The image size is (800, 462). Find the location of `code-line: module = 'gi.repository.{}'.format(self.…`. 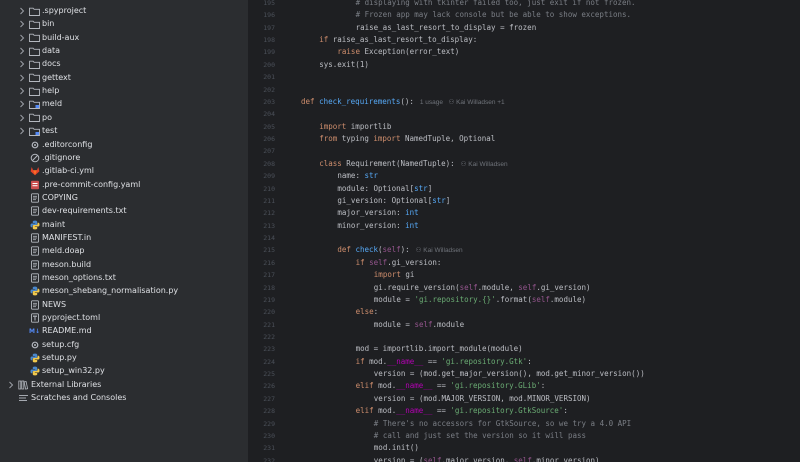

code-line: module = 'gi.repository.{}'.format(self.… is located at coordinates (480, 300).